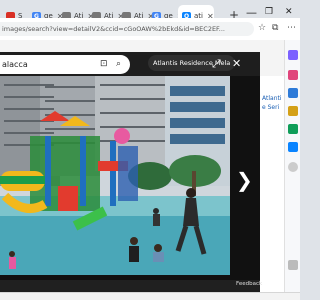  I want to click on bottom-strip, so click(150, 296).